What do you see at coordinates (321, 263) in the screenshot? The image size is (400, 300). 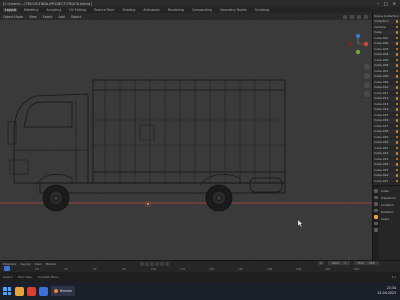 I see `current-frame-field: 1` at bounding box center [321, 263].